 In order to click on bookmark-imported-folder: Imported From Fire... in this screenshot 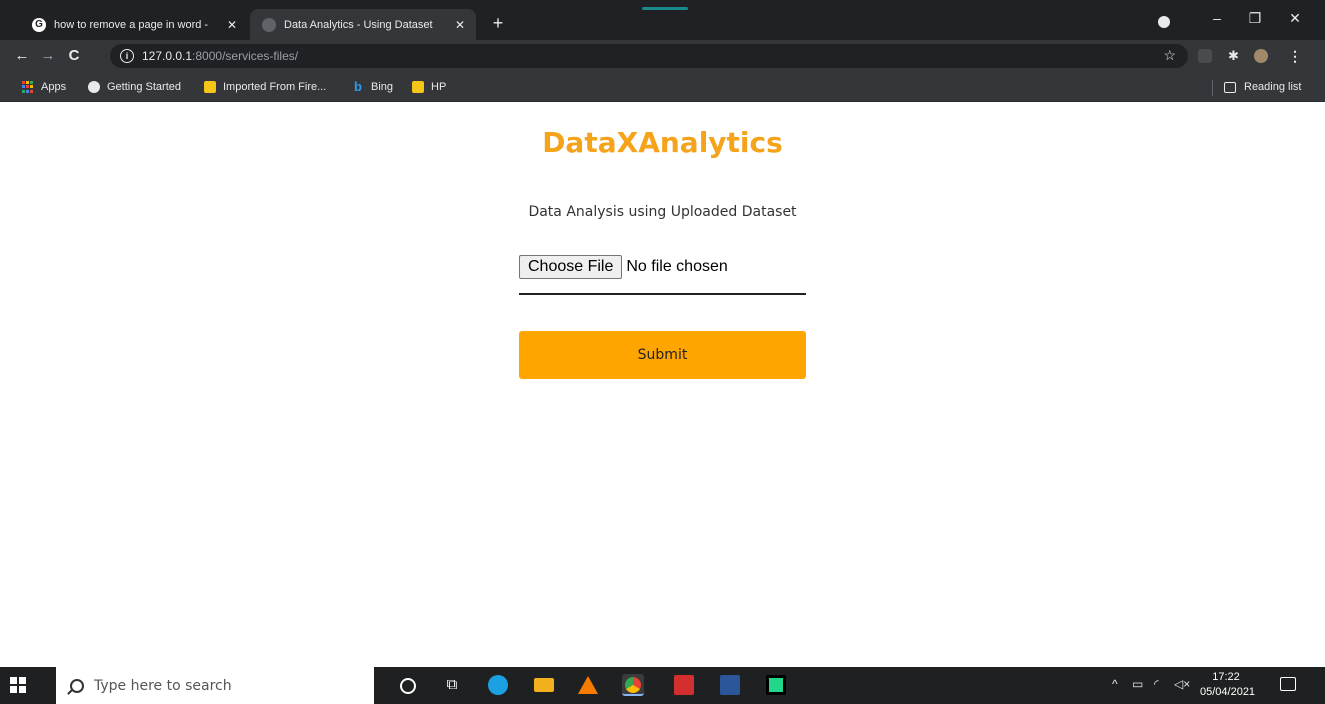, I will do `click(265, 87)`.